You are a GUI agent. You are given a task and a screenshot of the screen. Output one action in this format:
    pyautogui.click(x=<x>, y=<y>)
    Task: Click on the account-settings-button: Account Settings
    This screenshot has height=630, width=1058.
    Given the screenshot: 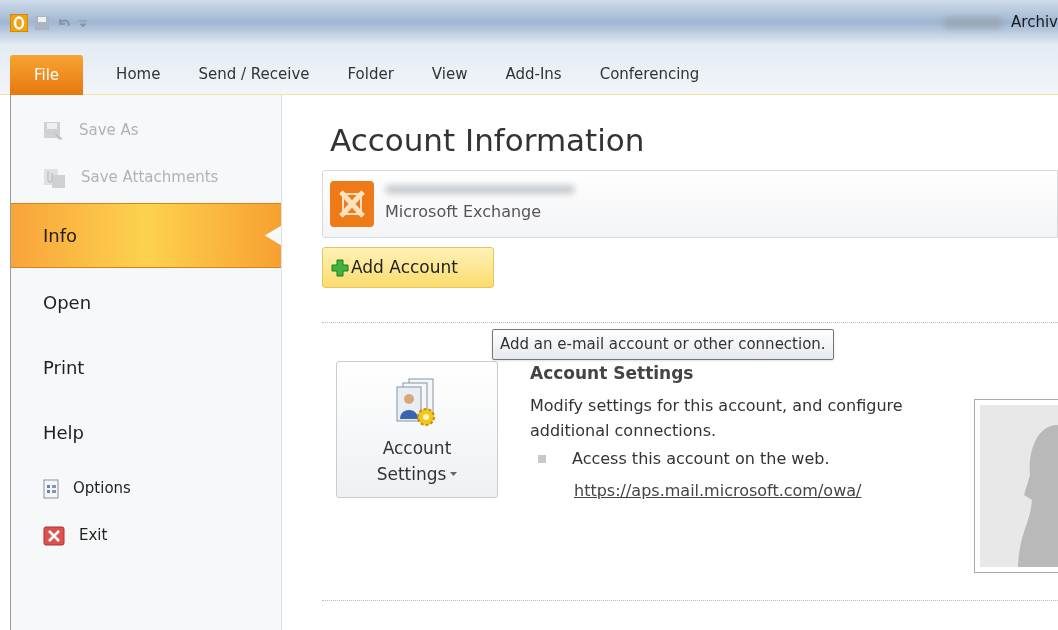 What is the action you would take?
    pyautogui.click(x=417, y=429)
    